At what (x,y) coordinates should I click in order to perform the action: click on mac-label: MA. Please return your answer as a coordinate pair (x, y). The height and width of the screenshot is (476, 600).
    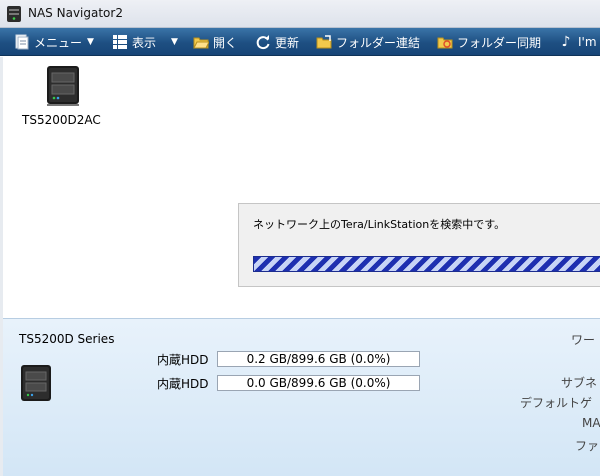
    Looking at the image, I should click on (591, 423).